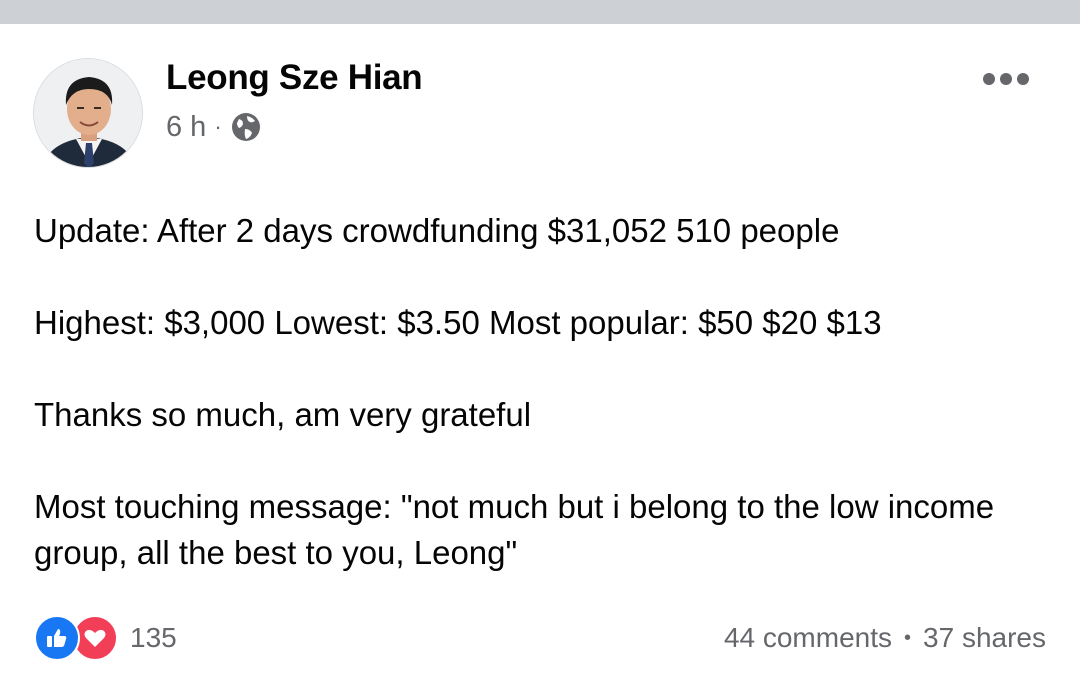 The image size is (1080, 689). What do you see at coordinates (57, 638) in the screenshot?
I see `like-icon` at bounding box center [57, 638].